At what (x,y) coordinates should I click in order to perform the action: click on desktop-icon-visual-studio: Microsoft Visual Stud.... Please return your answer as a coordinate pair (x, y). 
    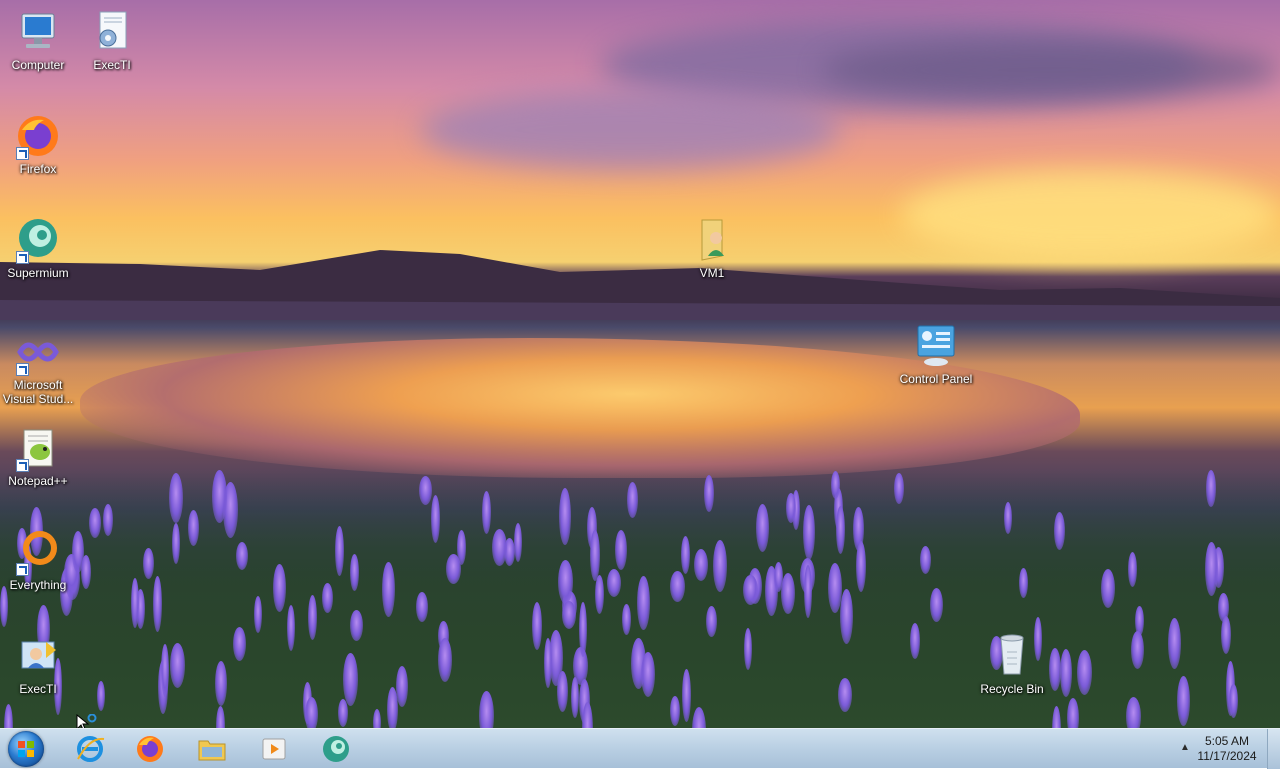
    Looking at the image, I should click on (38, 367).